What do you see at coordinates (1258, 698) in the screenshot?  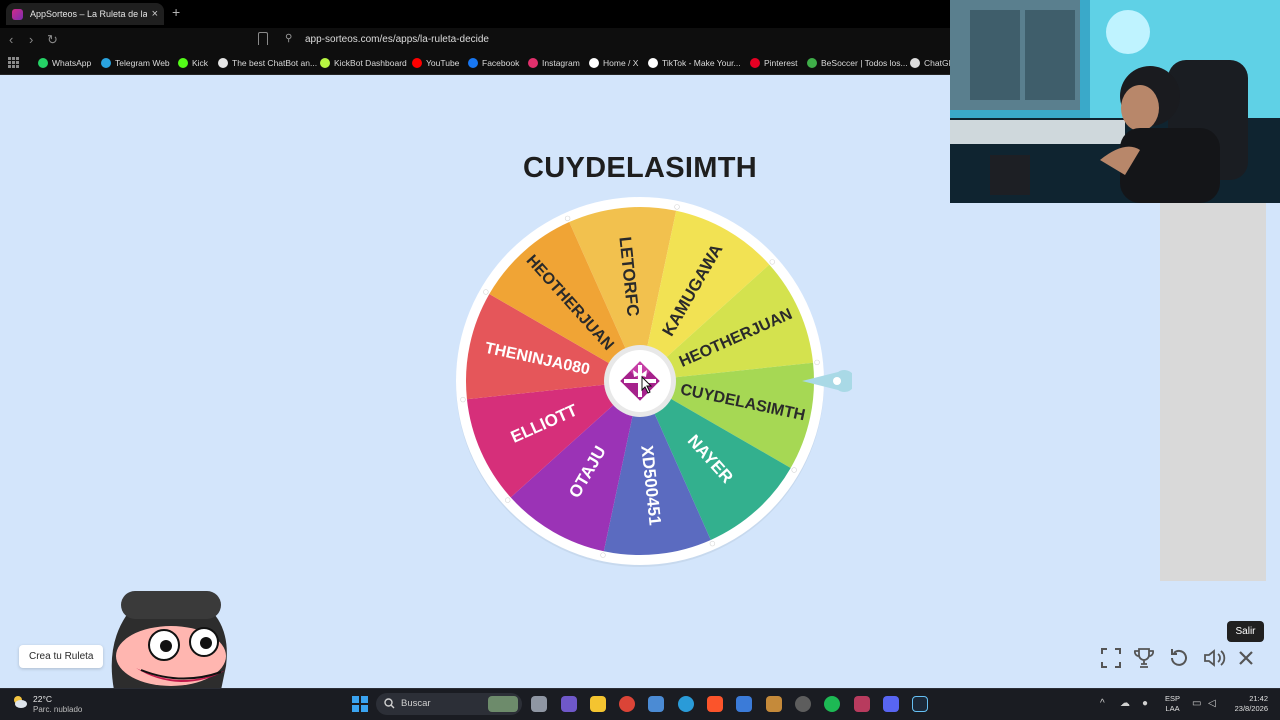 I see `clock-time: 21:42` at bounding box center [1258, 698].